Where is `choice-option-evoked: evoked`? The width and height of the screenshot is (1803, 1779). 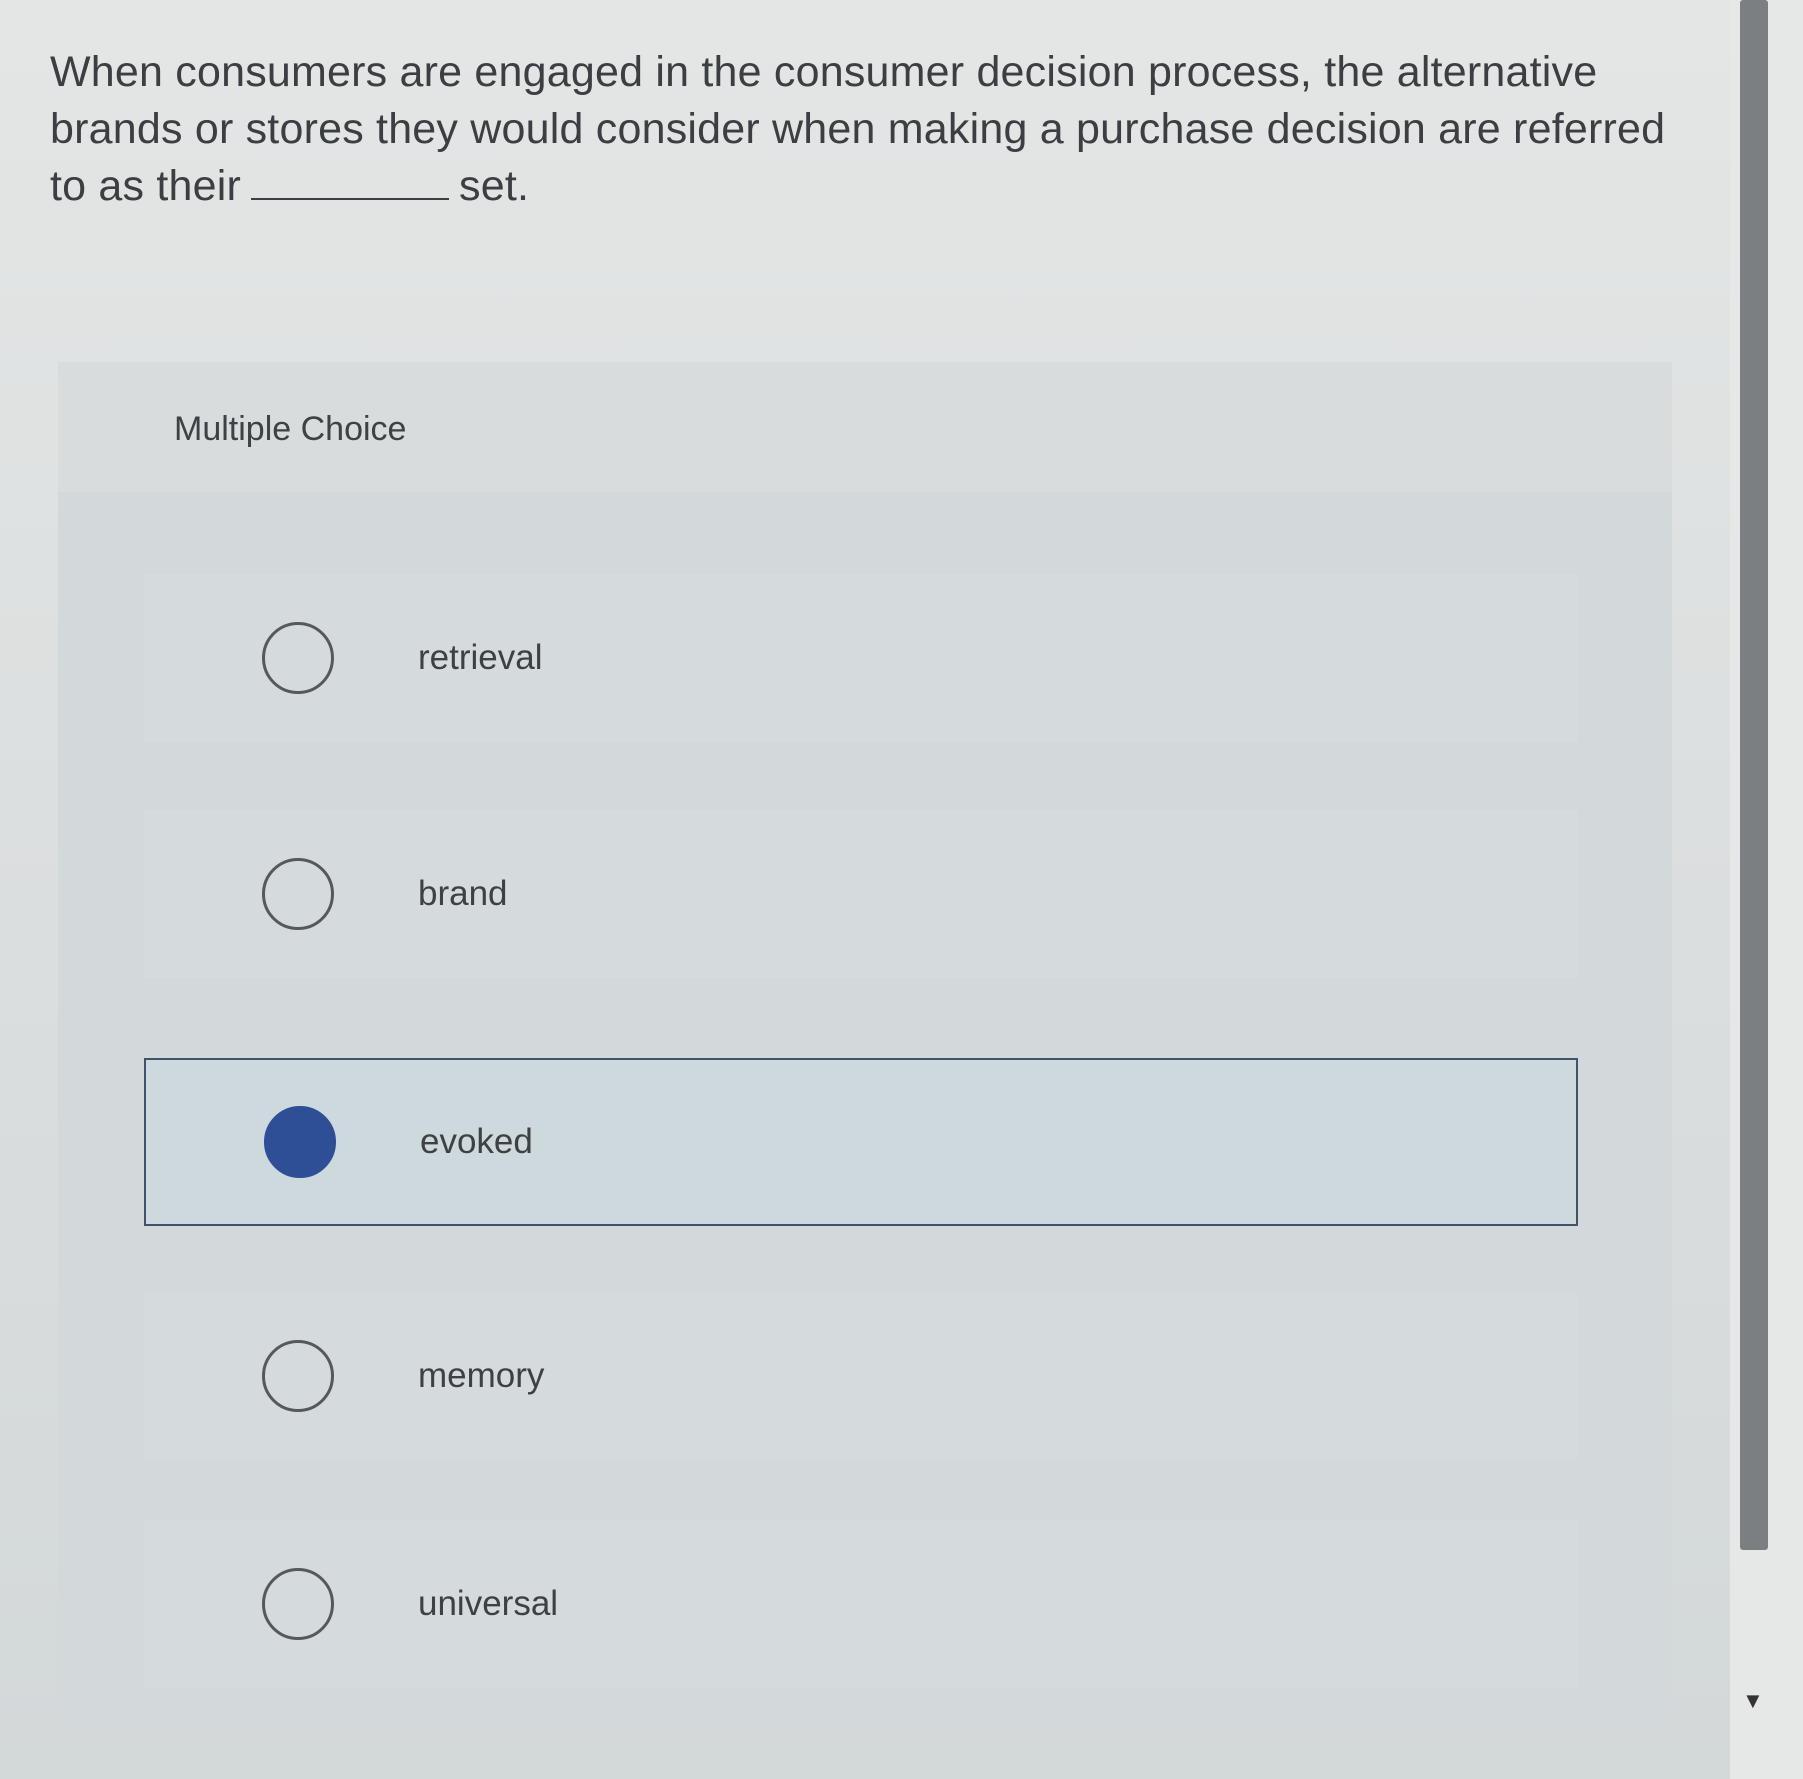
choice-option-evoked: evoked is located at coordinates (861, 1142).